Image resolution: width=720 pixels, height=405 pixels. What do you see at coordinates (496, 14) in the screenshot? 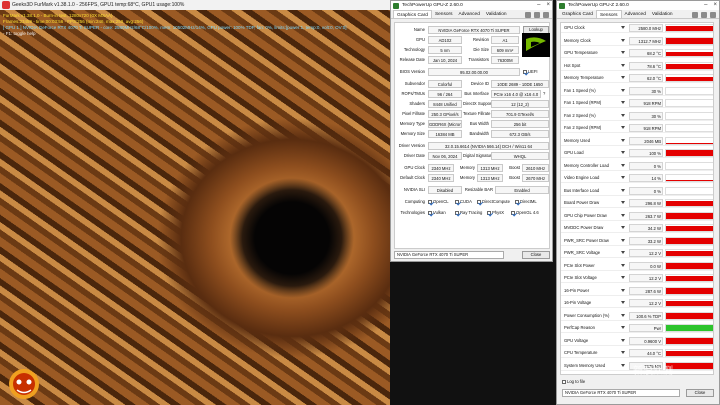
I see `tab-validation: Validation` at bounding box center [496, 14].